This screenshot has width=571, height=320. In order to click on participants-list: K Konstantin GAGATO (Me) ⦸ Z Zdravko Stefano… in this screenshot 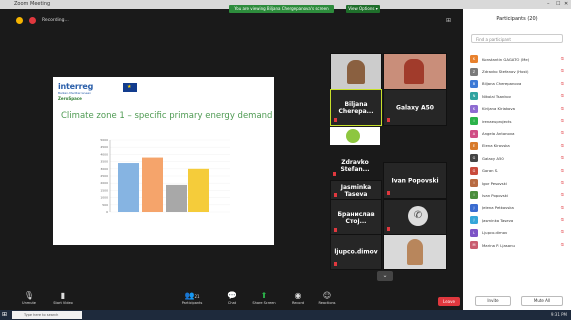, I will do `click(519, 152)`.